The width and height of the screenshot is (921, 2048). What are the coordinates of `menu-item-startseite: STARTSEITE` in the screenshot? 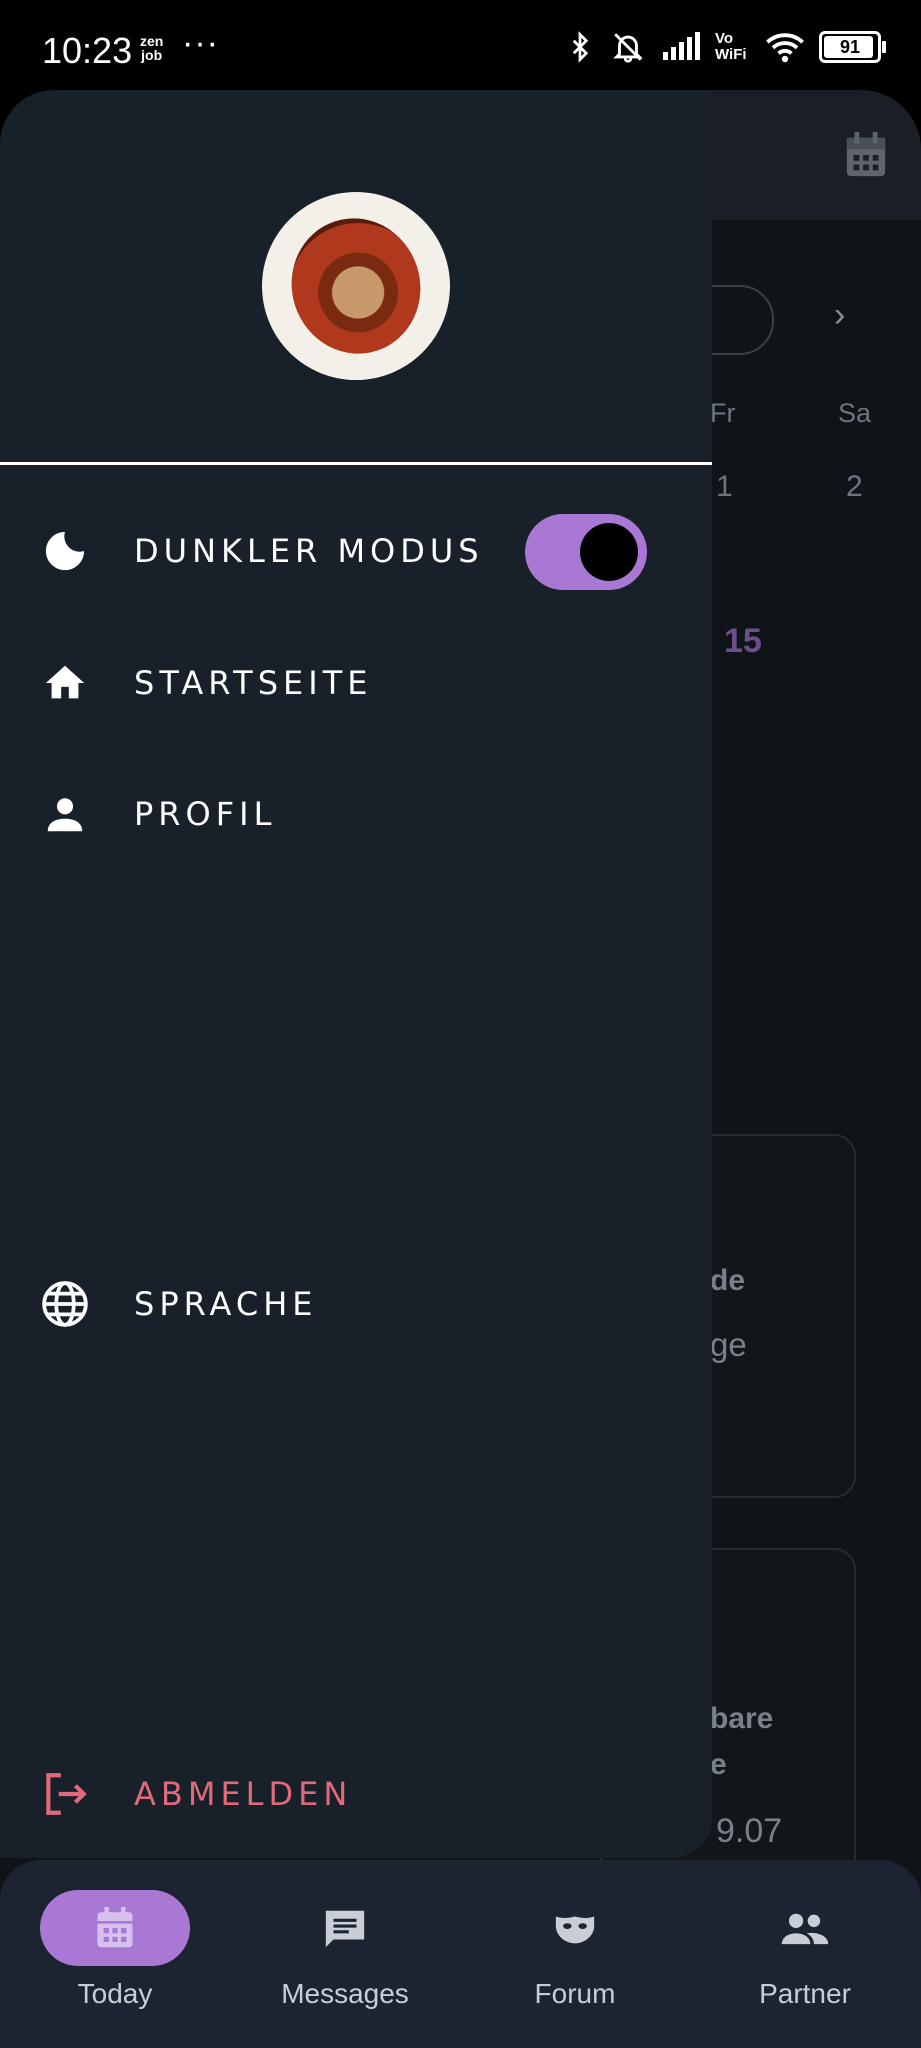 It's located at (206, 683).